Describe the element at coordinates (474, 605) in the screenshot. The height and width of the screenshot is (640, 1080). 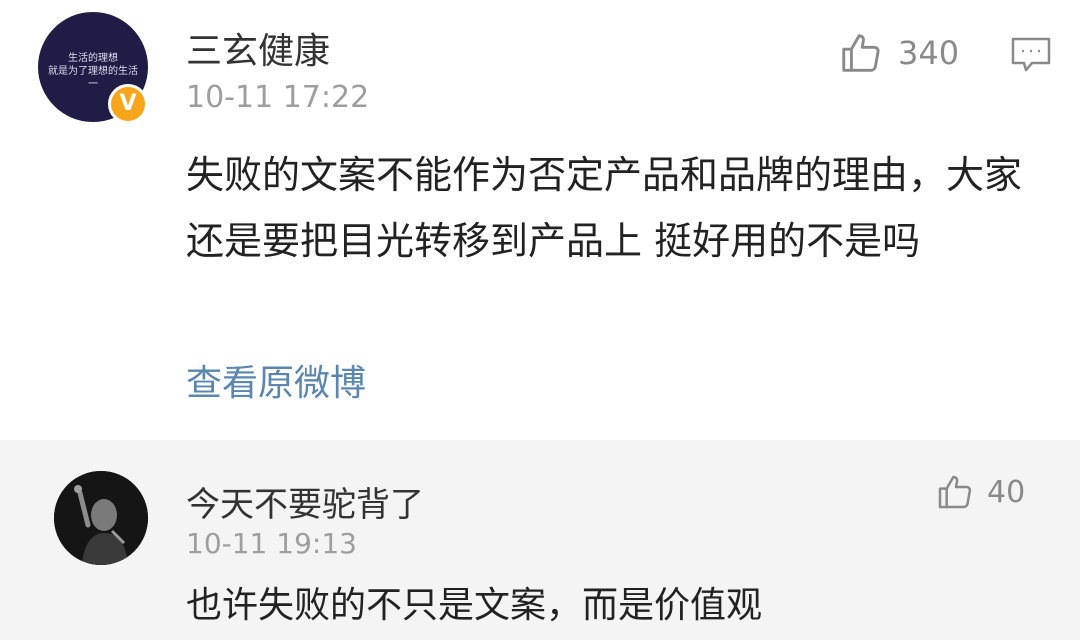
I see `comment-text: 也许失败的不只是文案，而是价值观` at that location.